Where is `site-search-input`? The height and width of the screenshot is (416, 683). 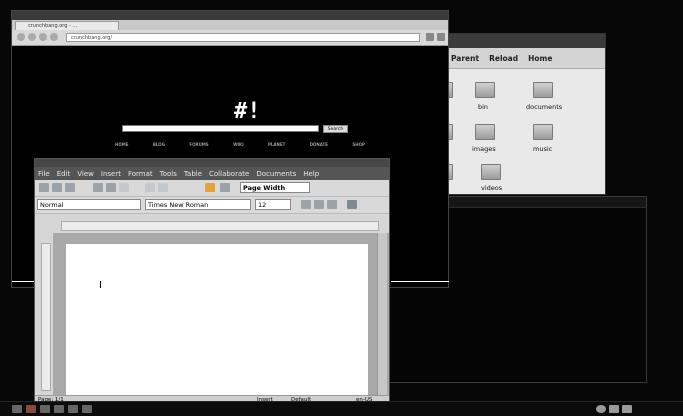
site-search-input is located at coordinates (220, 128).